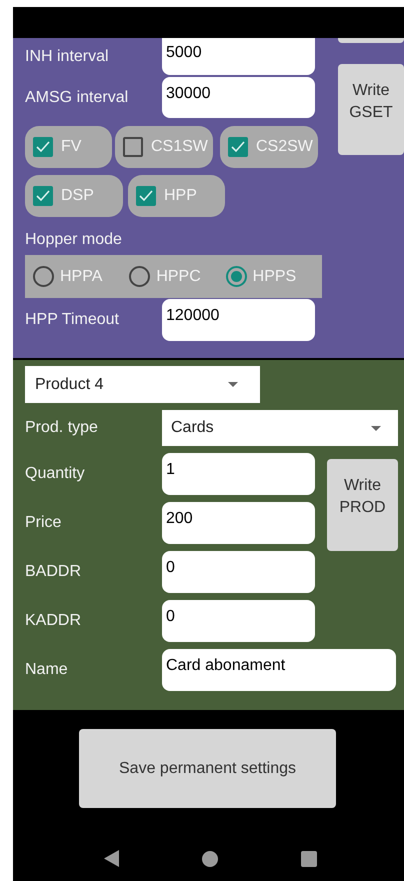  I want to click on recents-icon, so click(309, 858).